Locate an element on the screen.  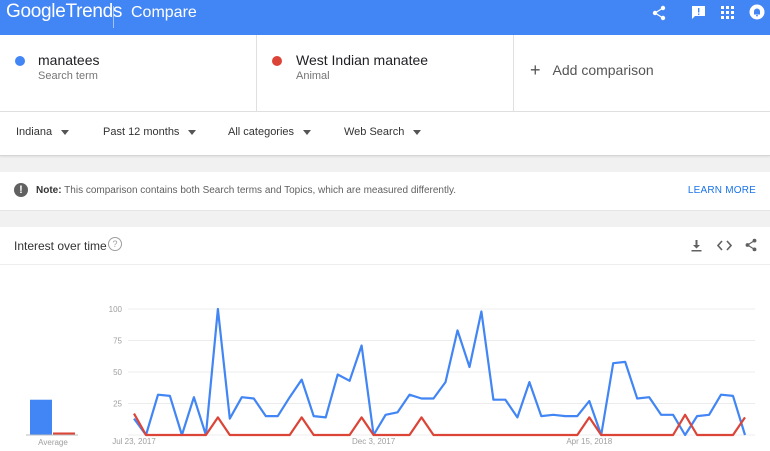
y-tick-label: 25 is located at coordinates (117, 404).